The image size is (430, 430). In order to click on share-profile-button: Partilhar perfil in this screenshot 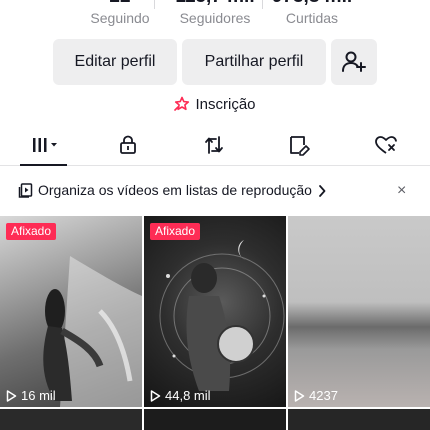, I will do `click(254, 62)`.